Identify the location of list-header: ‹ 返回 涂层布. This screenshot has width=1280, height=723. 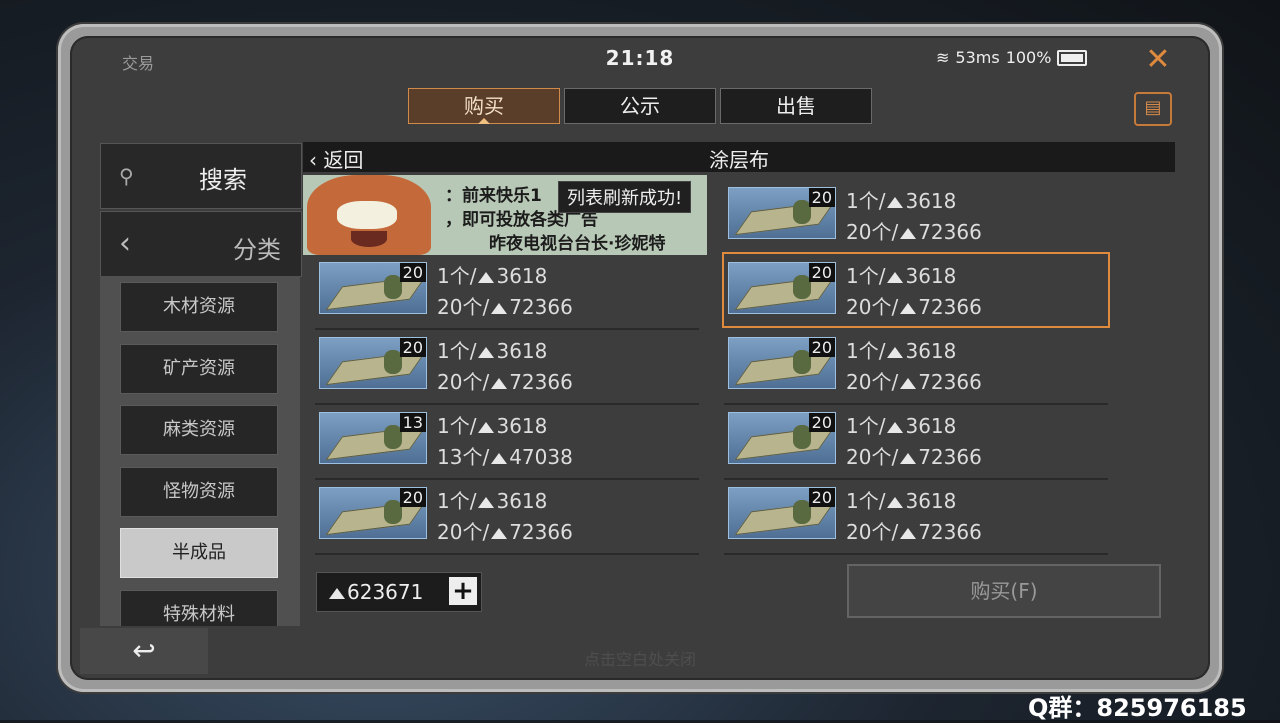
(739, 157).